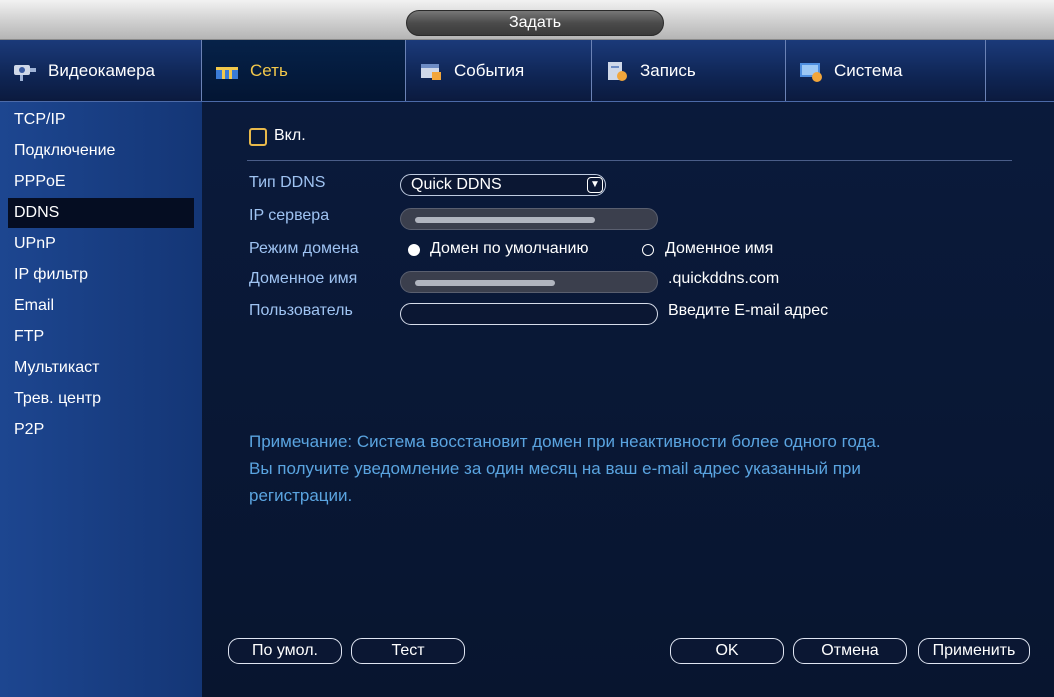  What do you see at coordinates (850, 651) in the screenshot?
I see `cancel-button: Отмена` at bounding box center [850, 651].